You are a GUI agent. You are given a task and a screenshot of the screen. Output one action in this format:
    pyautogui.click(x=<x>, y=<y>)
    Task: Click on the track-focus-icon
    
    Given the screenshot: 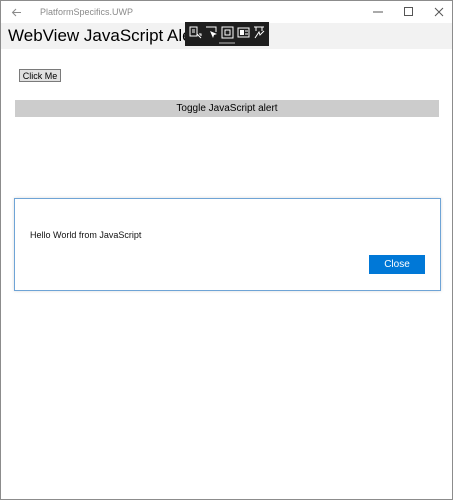 What is the action you would take?
    pyautogui.click(x=243, y=32)
    